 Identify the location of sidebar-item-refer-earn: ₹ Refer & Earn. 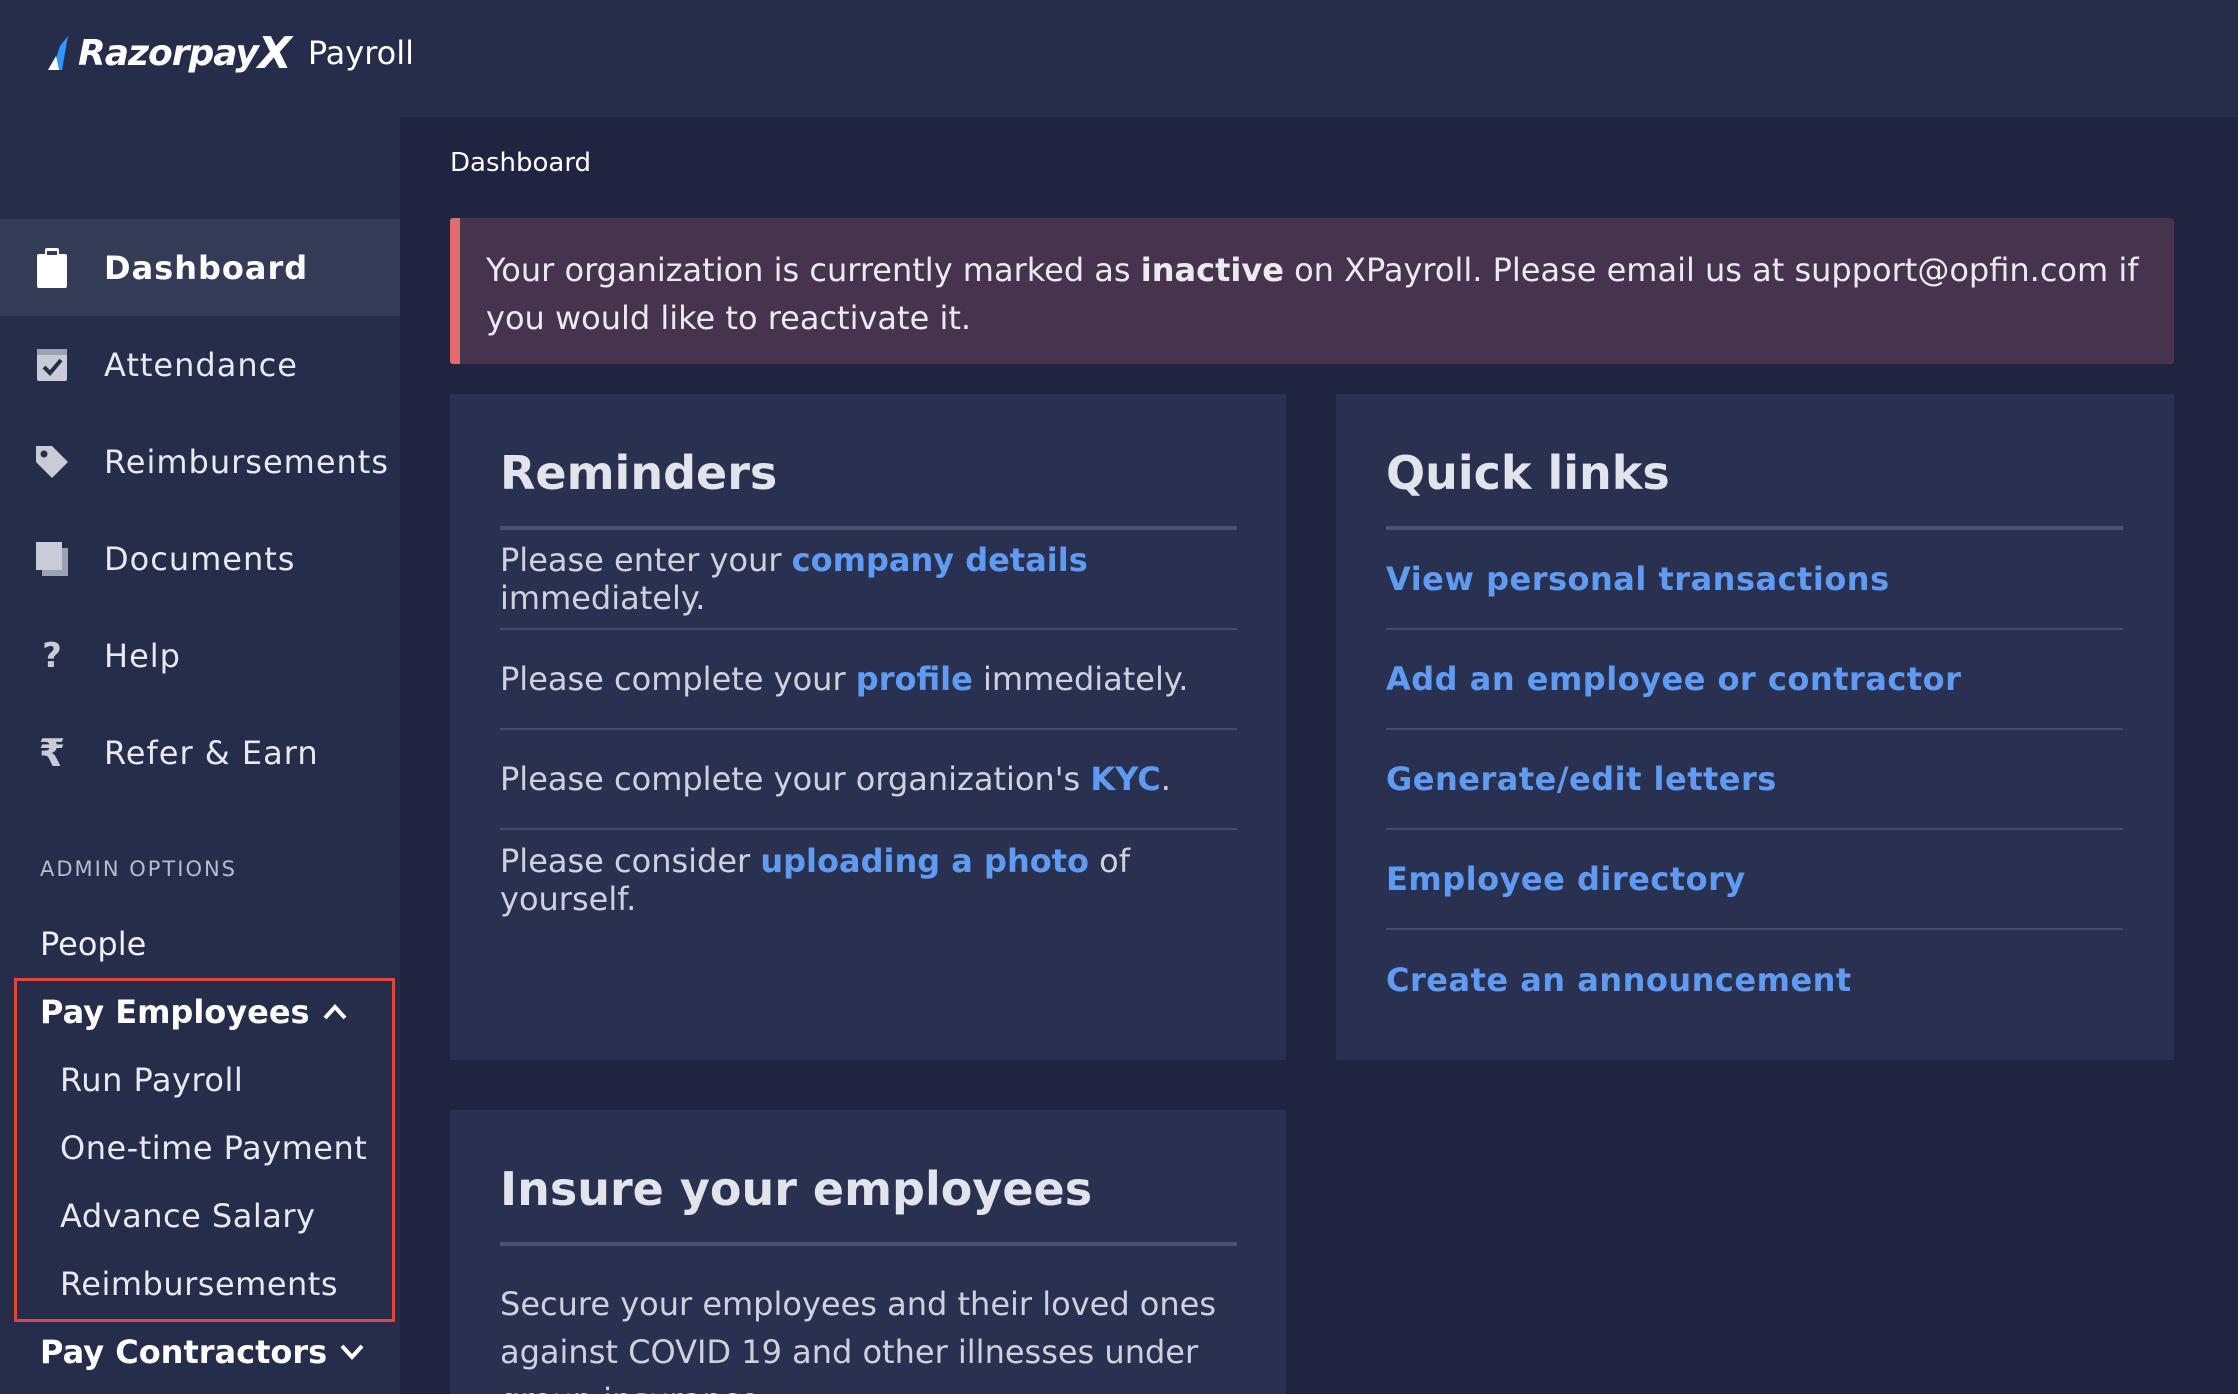
(200, 752).